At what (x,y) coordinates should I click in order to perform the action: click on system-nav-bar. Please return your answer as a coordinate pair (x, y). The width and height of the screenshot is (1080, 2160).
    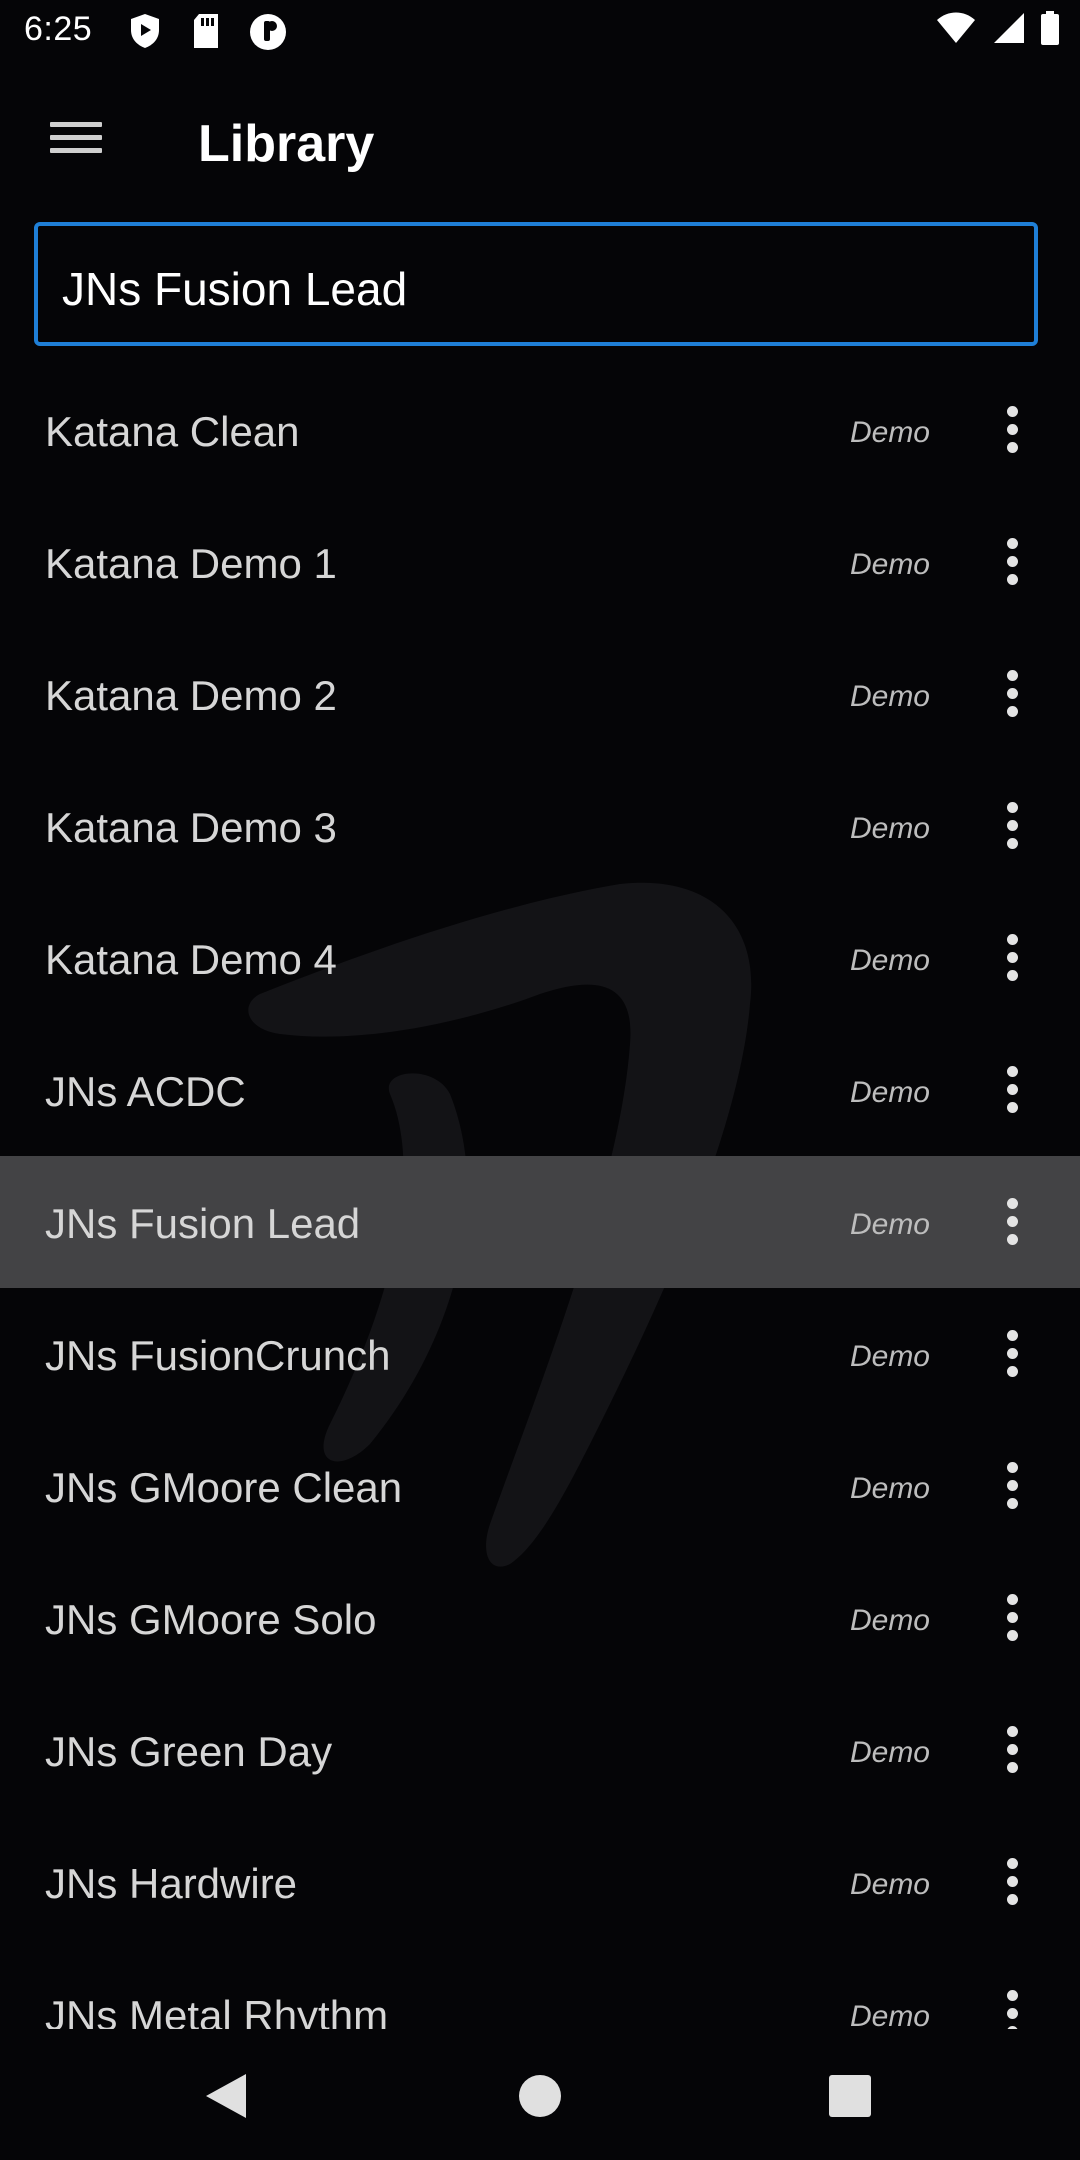
    Looking at the image, I should click on (540, 2095).